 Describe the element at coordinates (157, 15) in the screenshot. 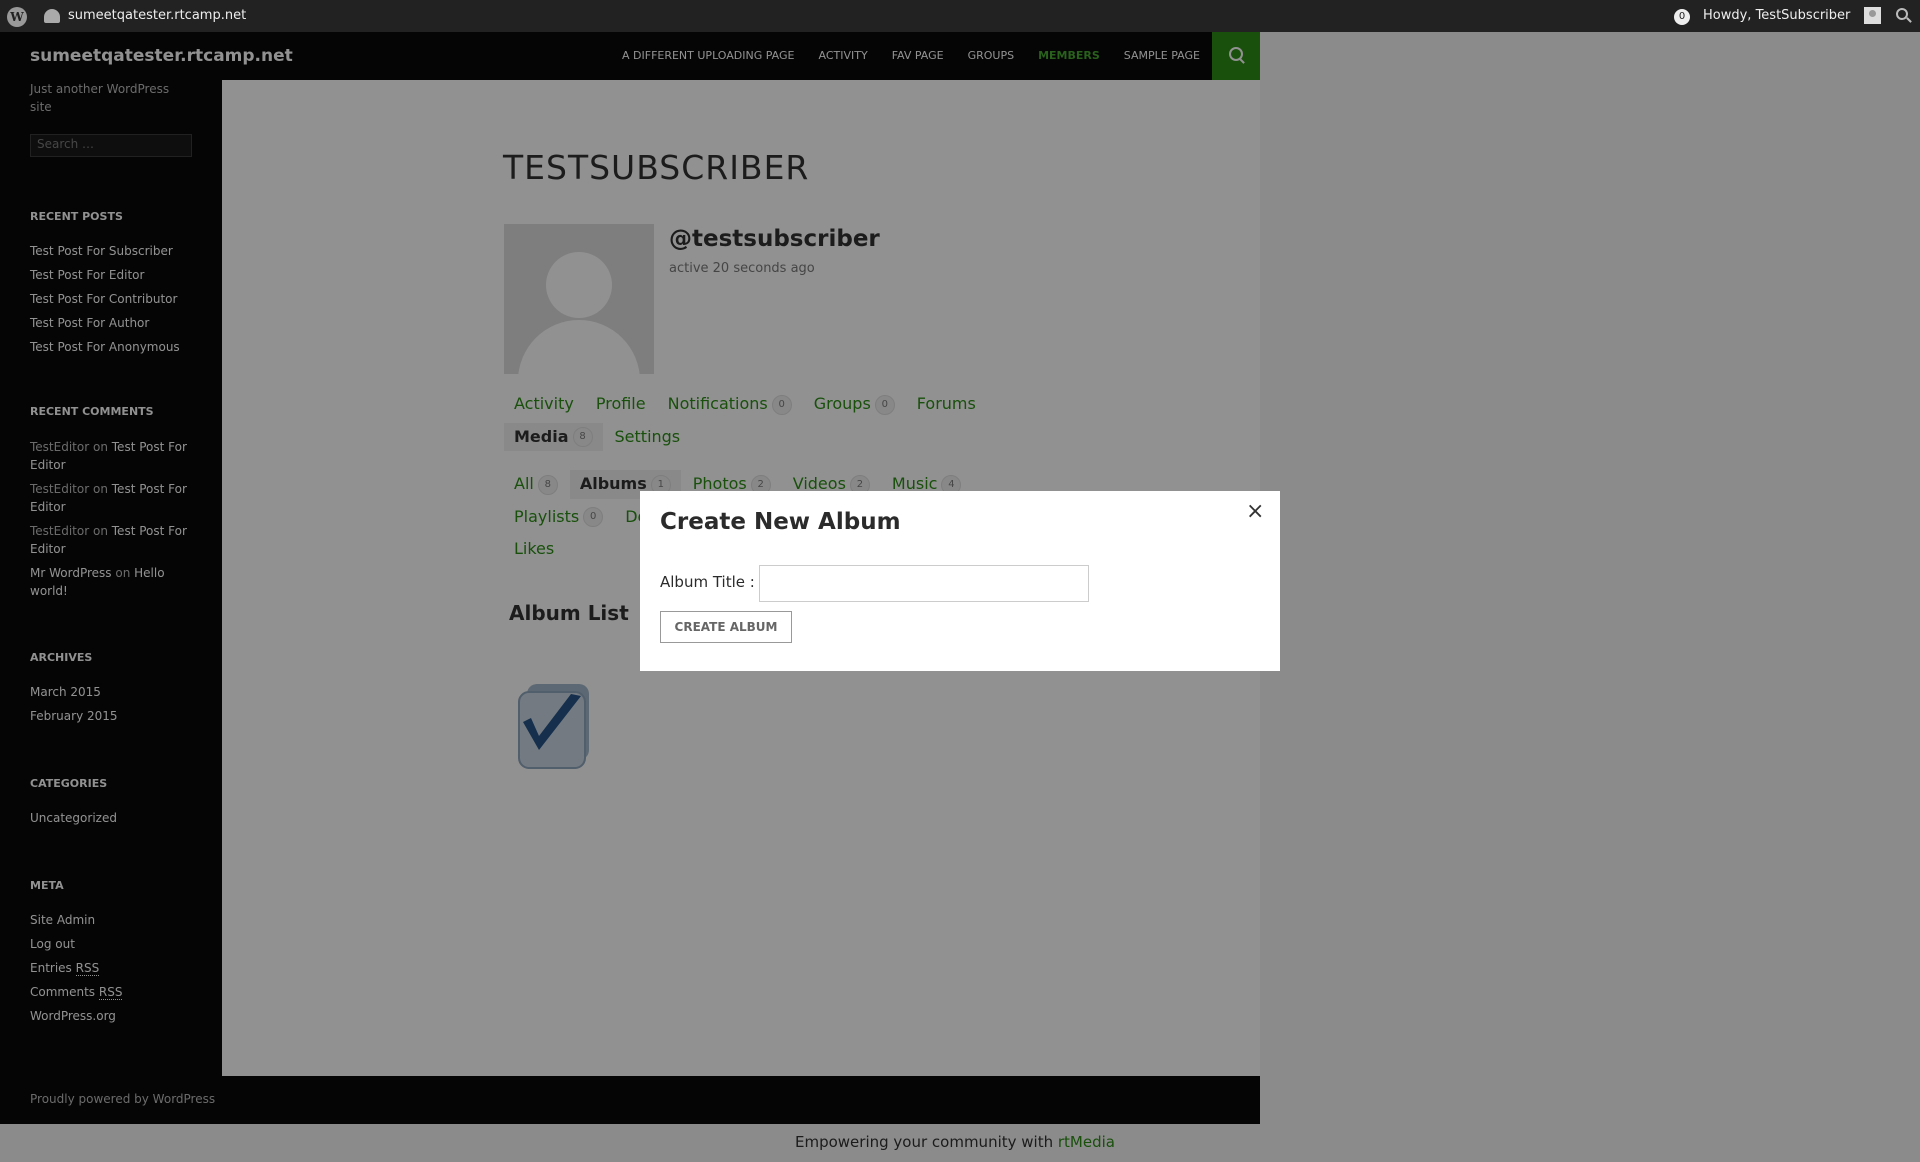

I see `adminbar-site-name: sumeetqatester.rtcamp.net` at that location.